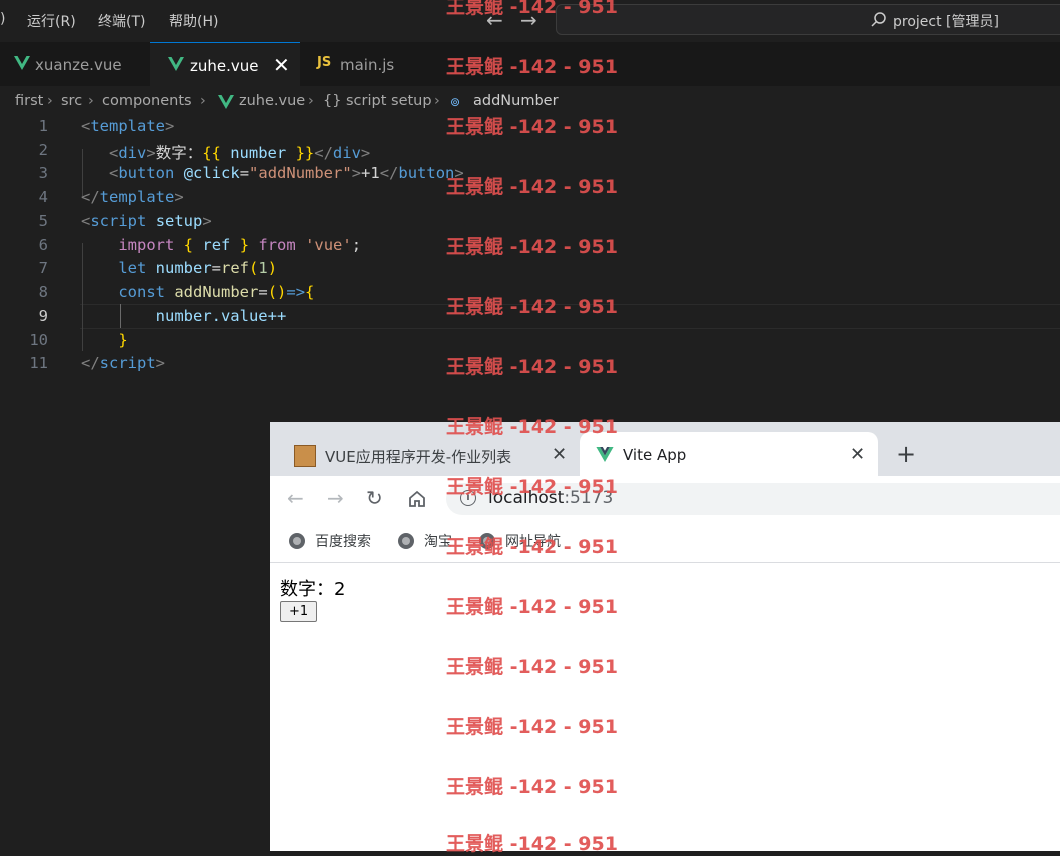 The width and height of the screenshot is (1060, 856). Describe the element at coordinates (516, 101) in the screenshot. I see `breadcrumb-item: addNumber` at that location.